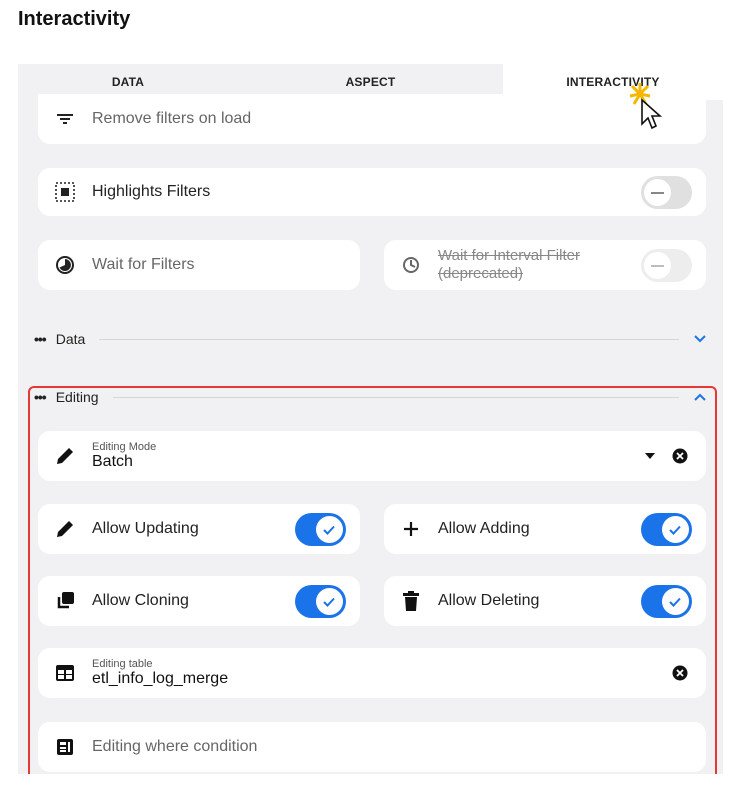 The image size is (729, 802). Describe the element at coordinates (509, 264) in the screenshot. I see `wait-interval-label: Wait for Interval Filter (deprecated)` at that location.